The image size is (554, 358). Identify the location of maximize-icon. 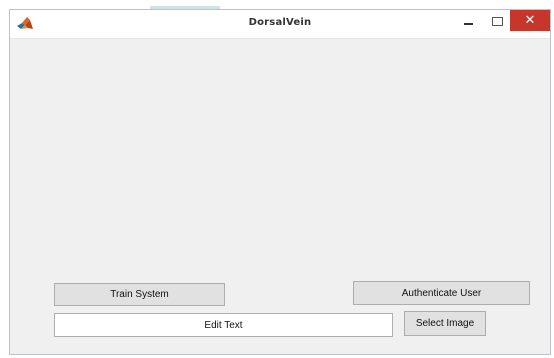
(497, 21).